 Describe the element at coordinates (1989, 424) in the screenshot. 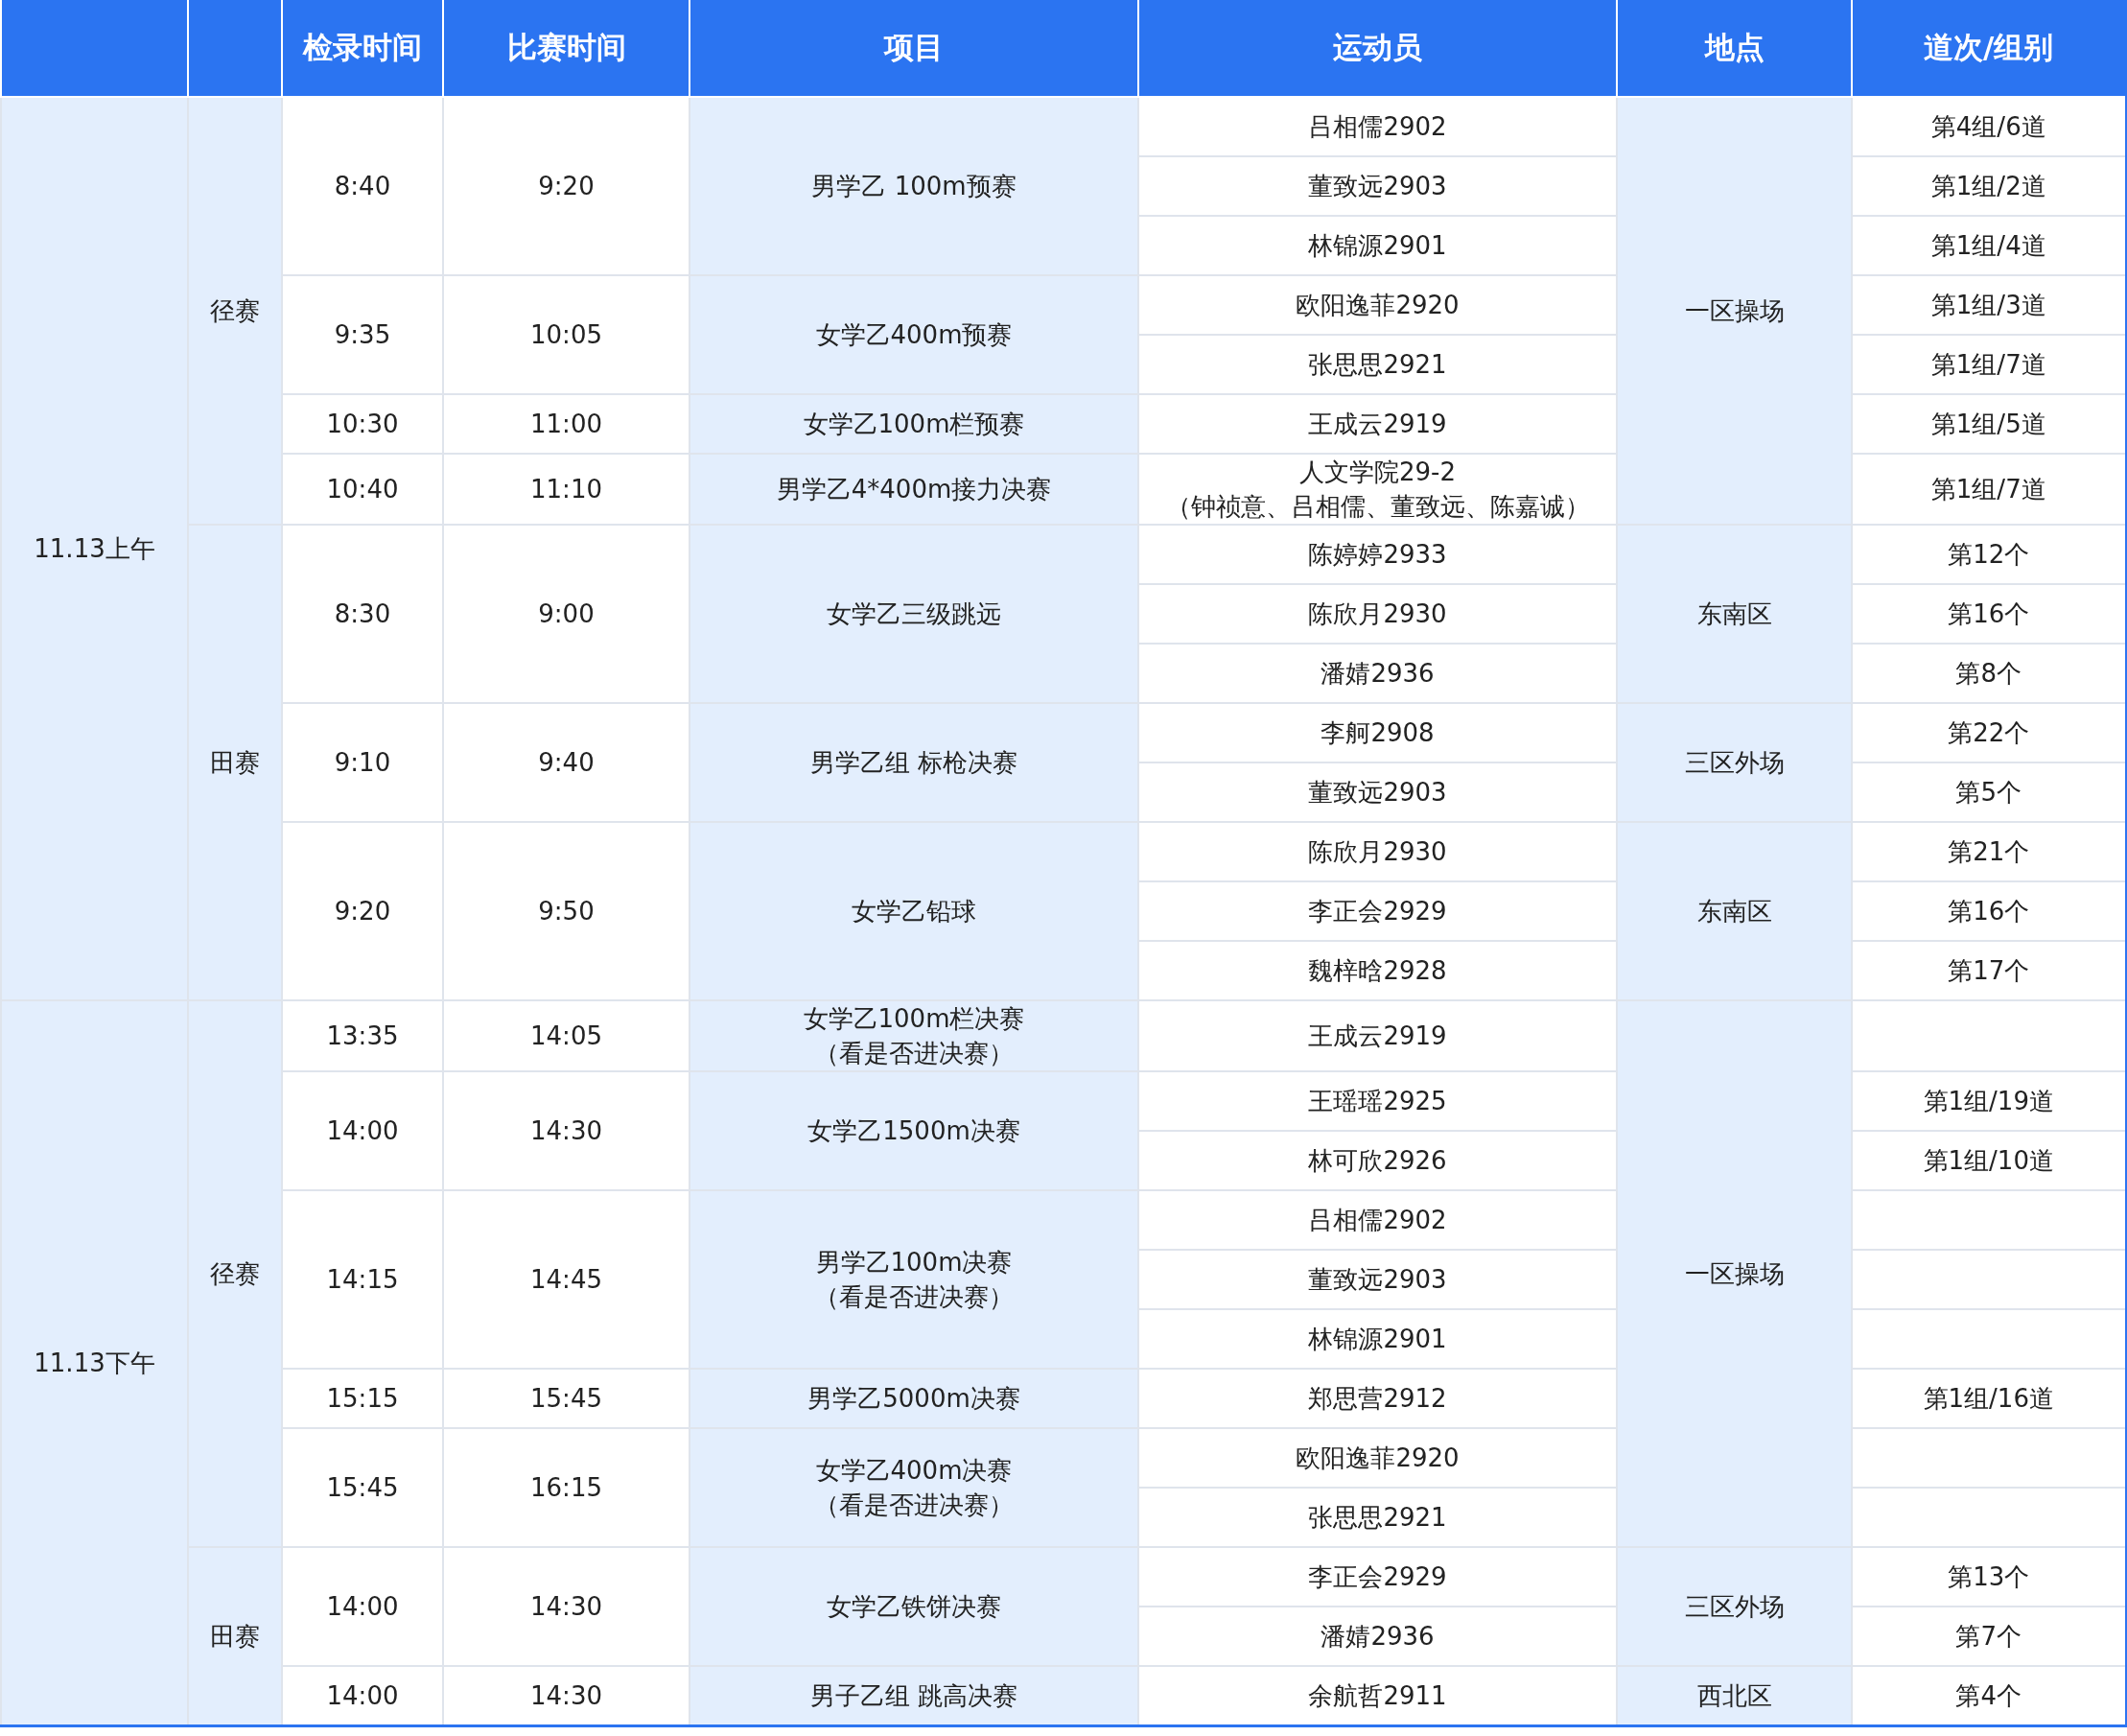

I see `lane-cell: 第1组/5道` at that location.